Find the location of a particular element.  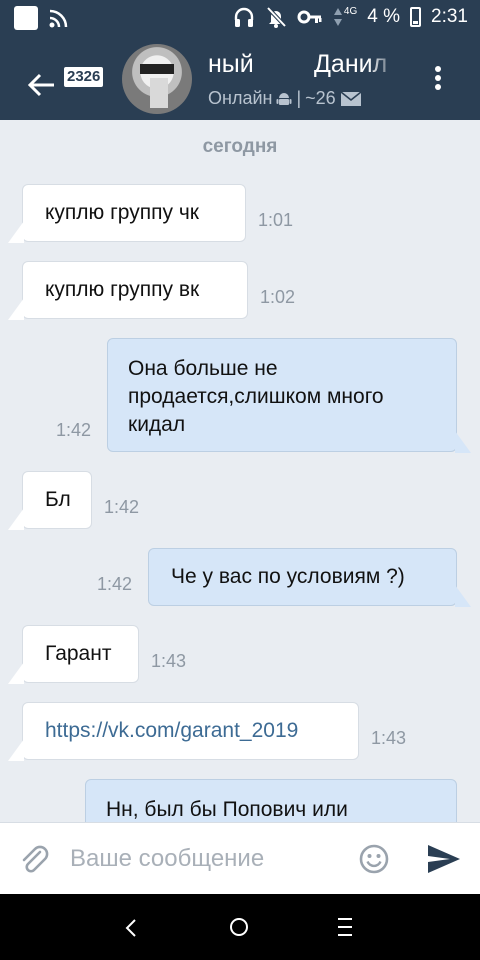

message-outgoing: Че у вас по условиям ?) 1:42 is located at coordinates (284, 577).